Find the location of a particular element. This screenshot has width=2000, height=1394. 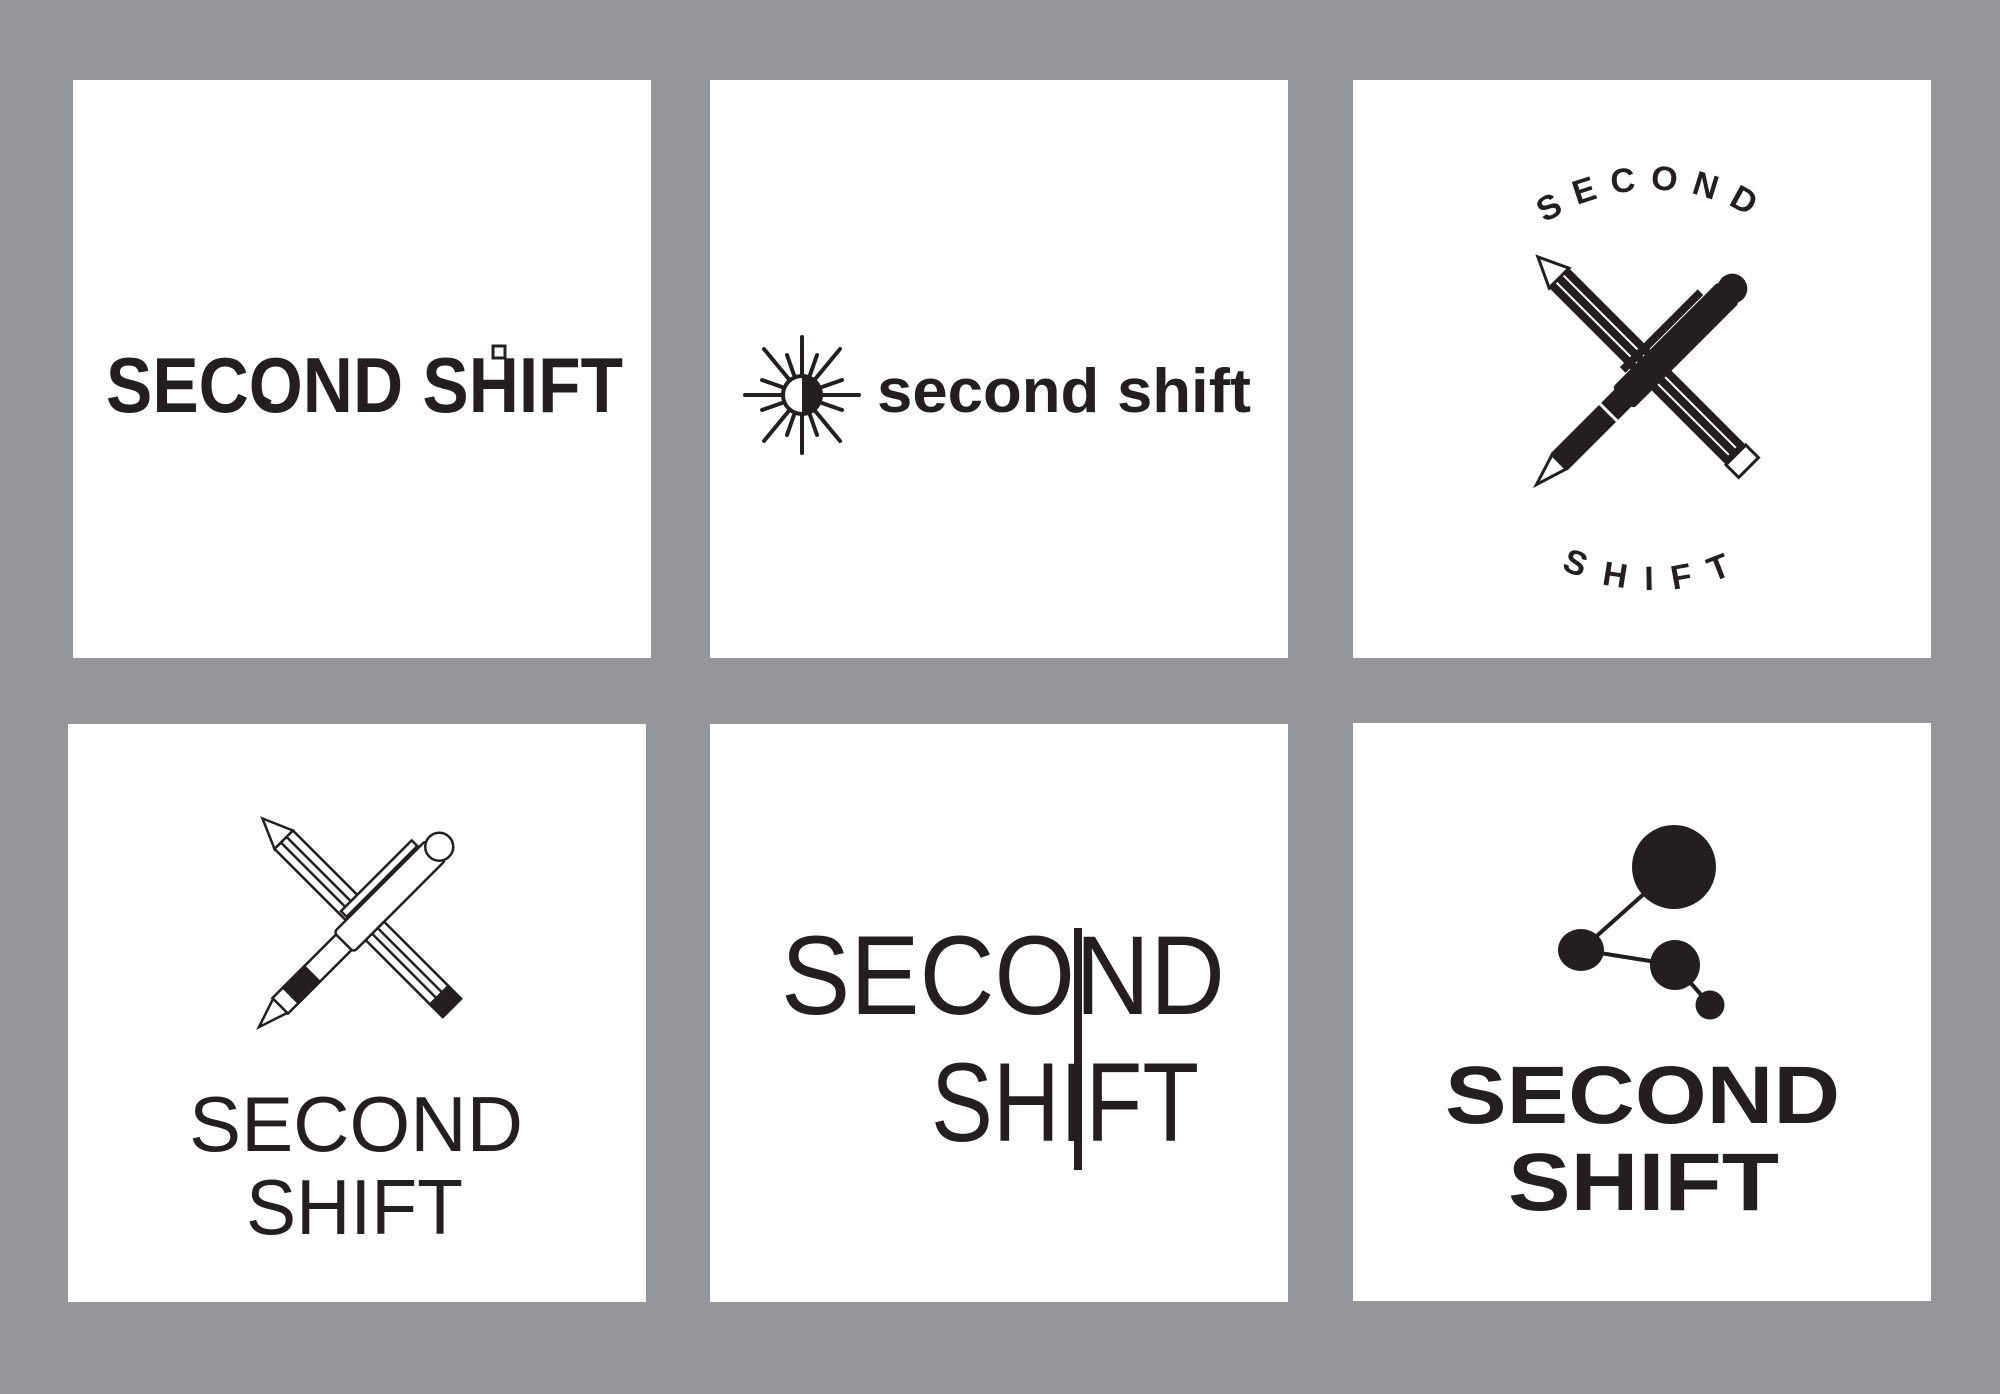

logo-panel-crossed-pens-outline: SECOND SHIFT is located at coordinates (357, 1013).